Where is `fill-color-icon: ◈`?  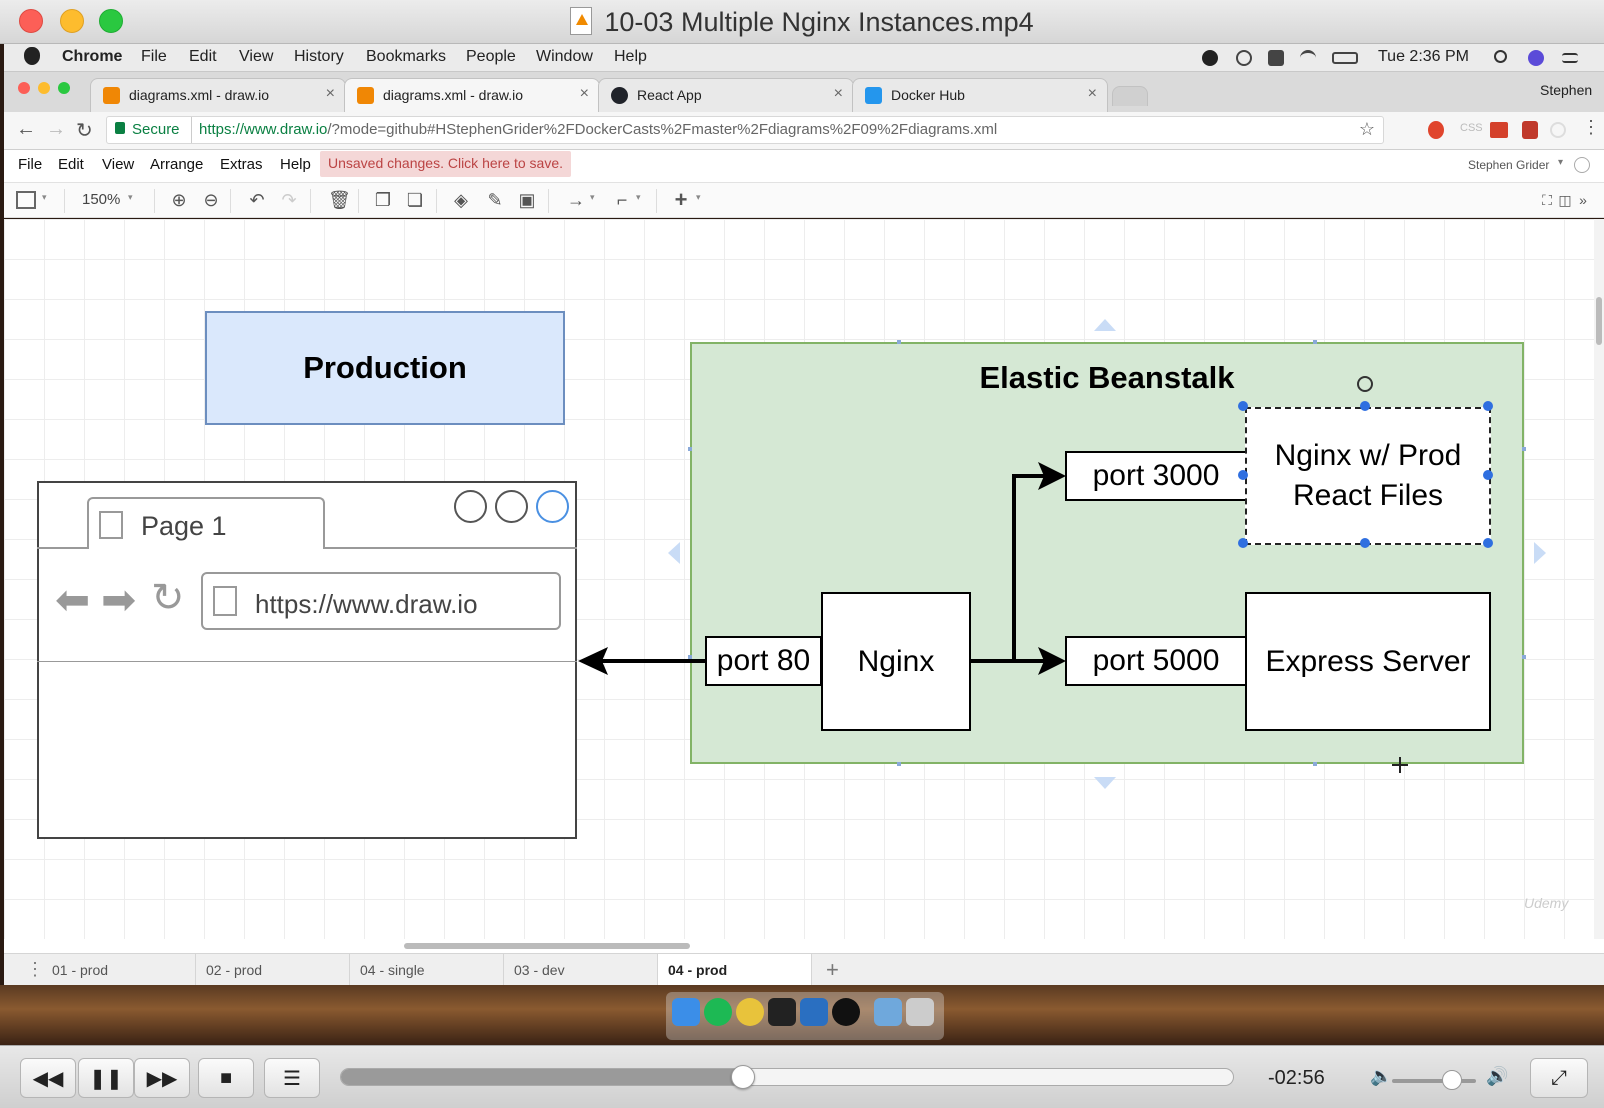
fill-color-icon: ◈ is located at coordinates (461, 200).